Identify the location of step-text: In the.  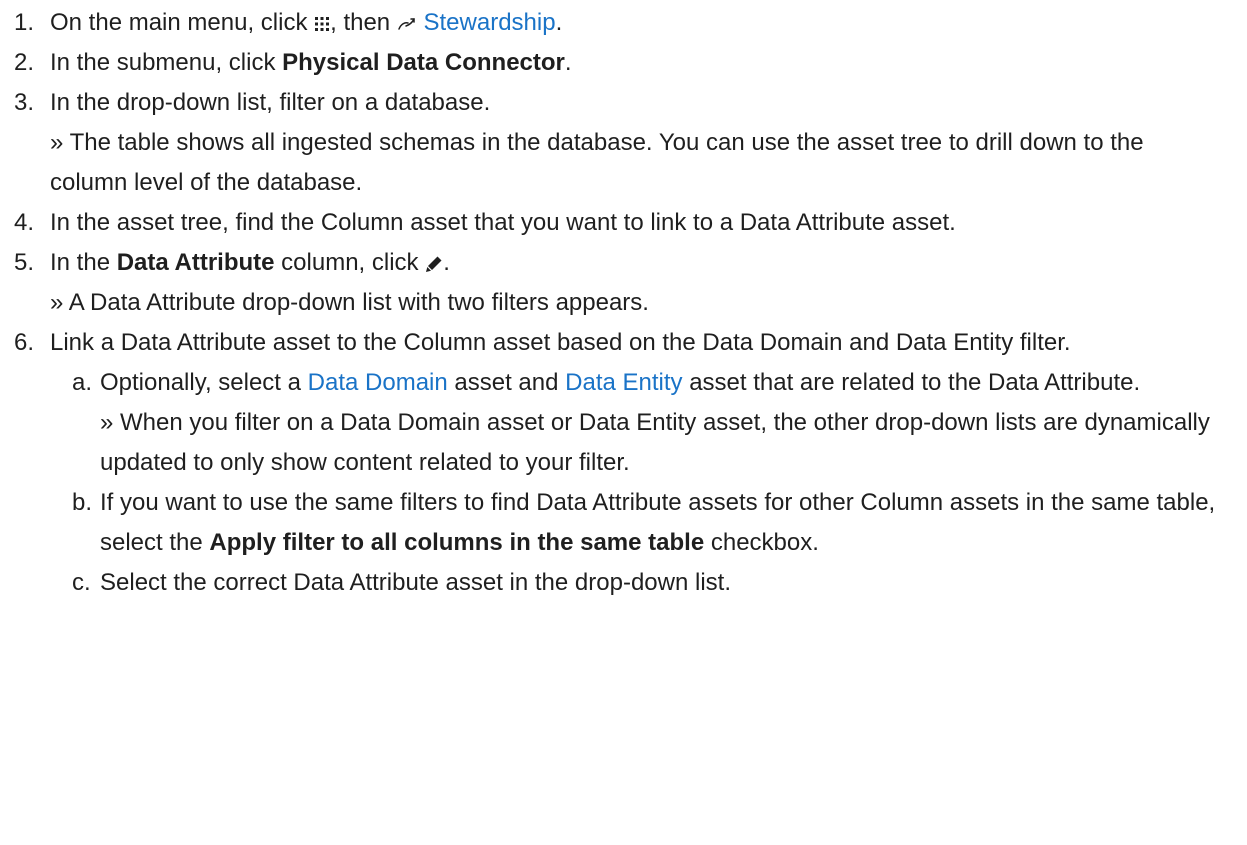
(83, 262).